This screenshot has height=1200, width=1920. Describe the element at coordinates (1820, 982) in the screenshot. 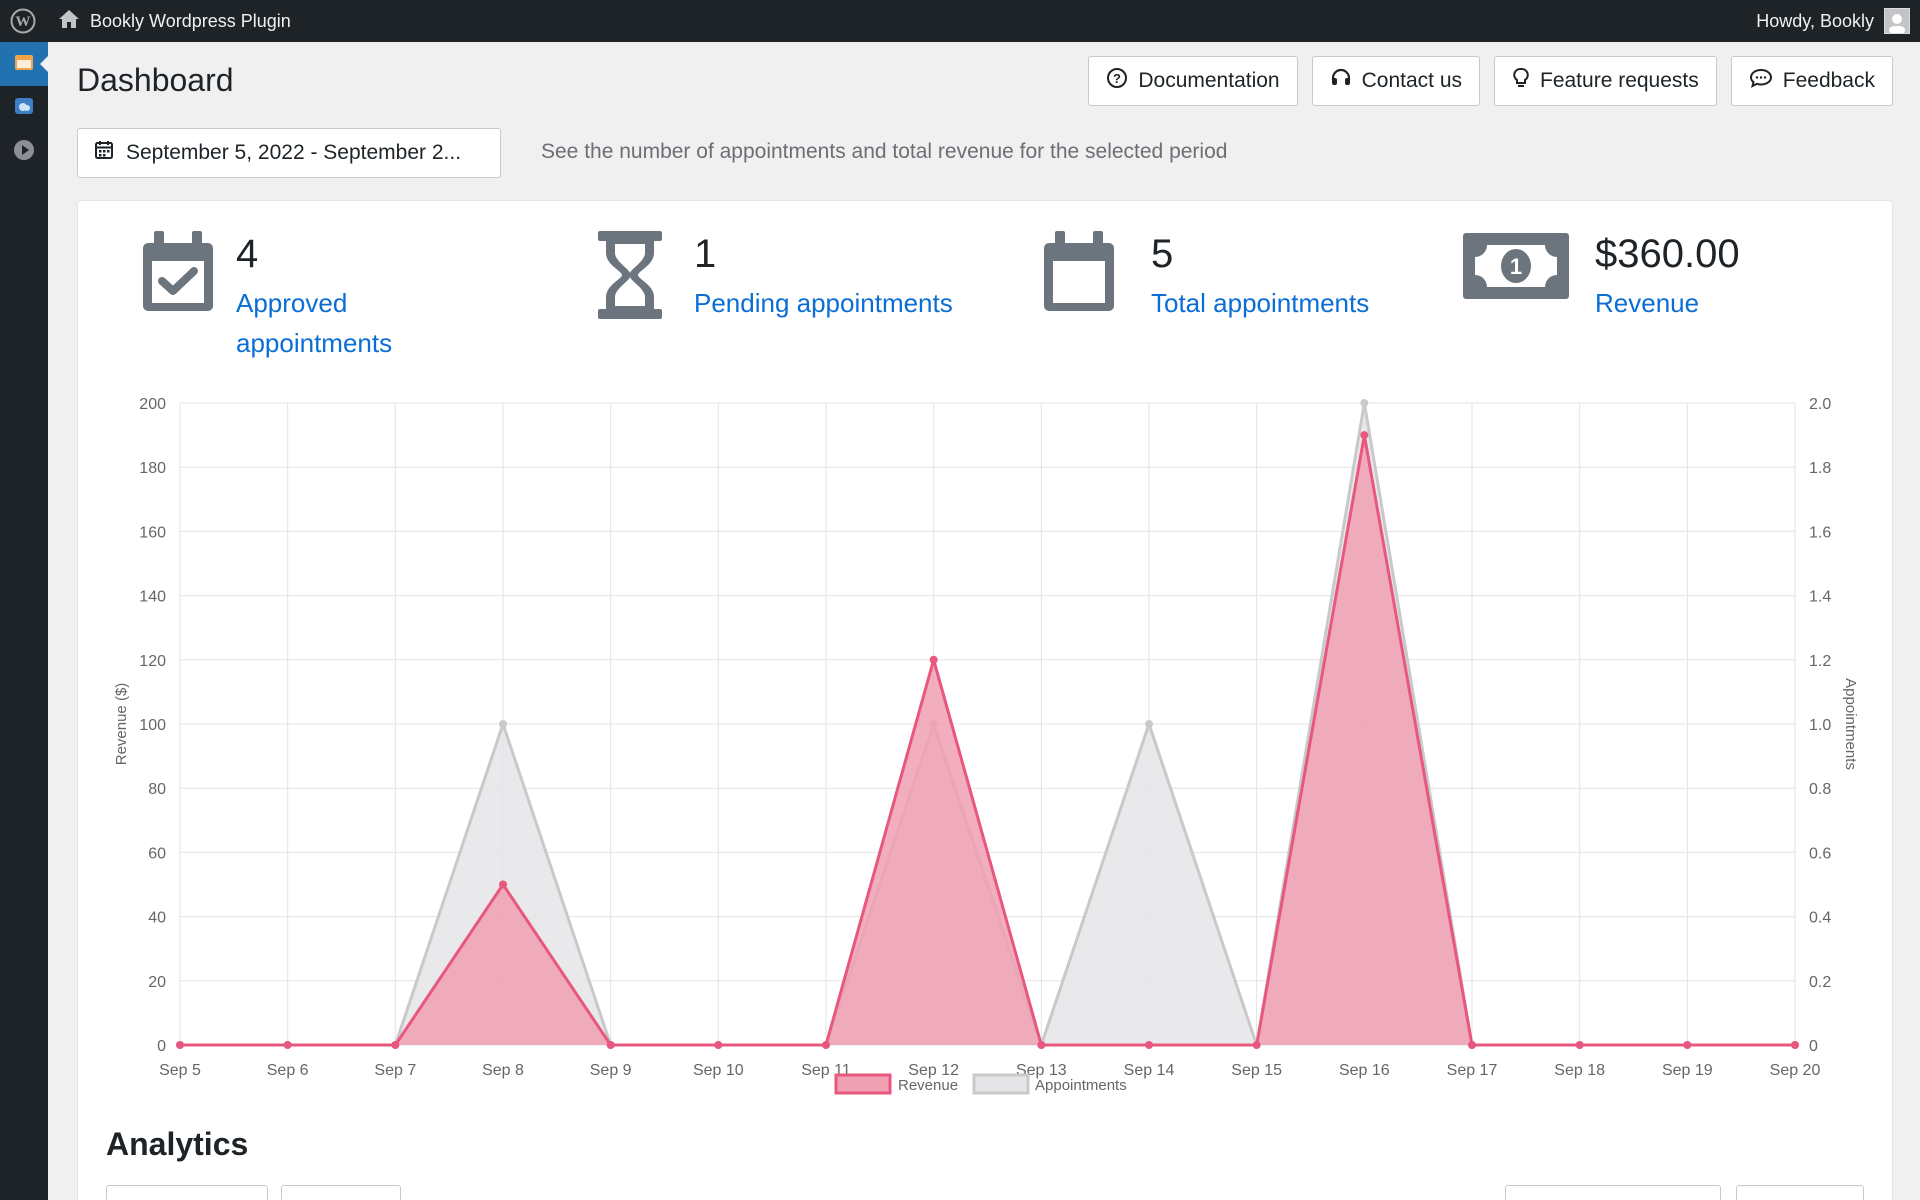

I see `y2-tick-label: 0.2` at that location.